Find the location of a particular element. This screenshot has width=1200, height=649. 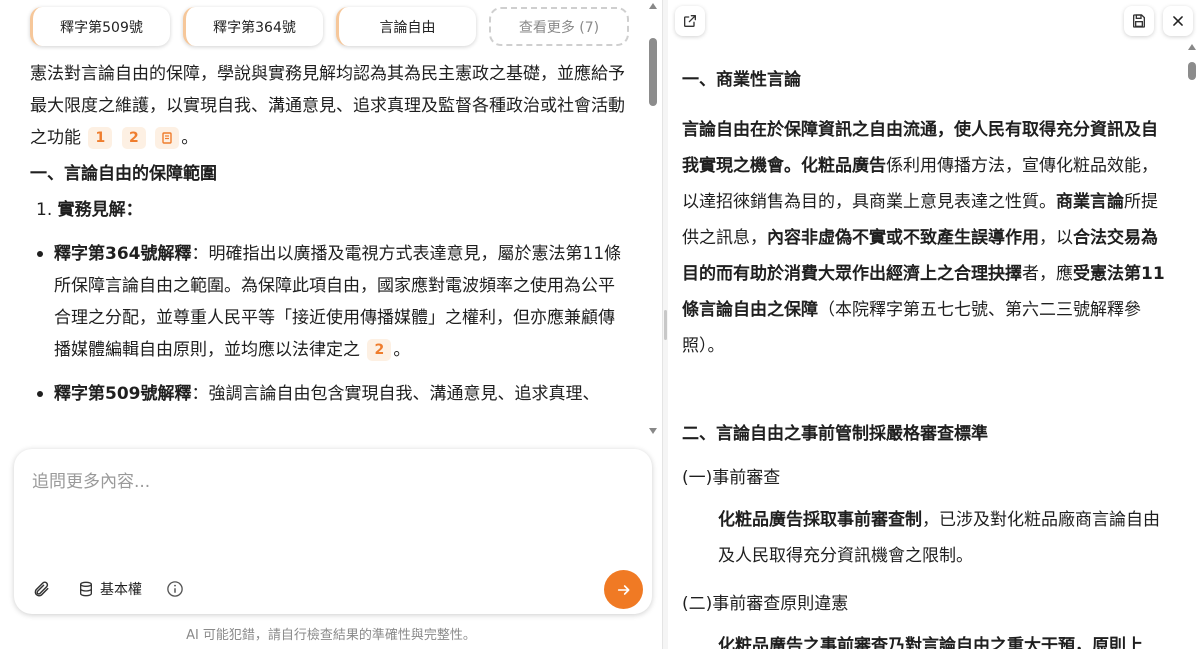

doc-heading-prior-restraint: 二、言論自由之事前管制採嚴格審查標準 is located at coordinates (835, 434).